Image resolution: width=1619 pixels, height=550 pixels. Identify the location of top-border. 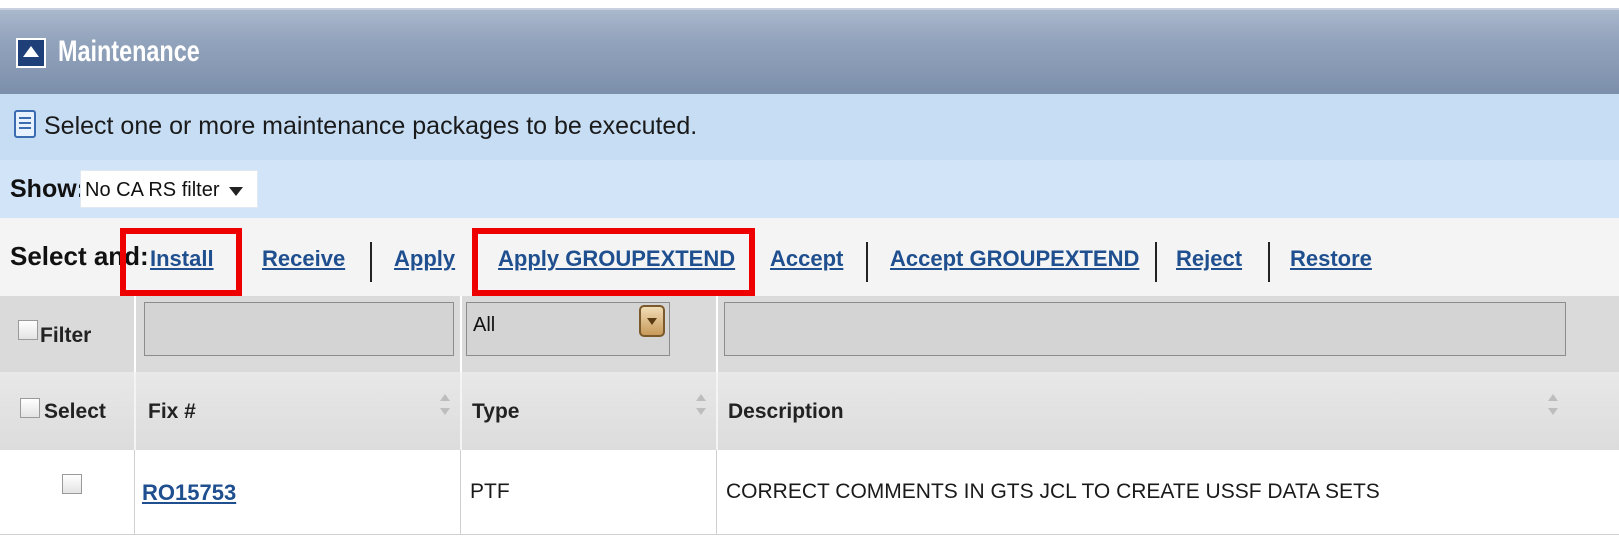
(809, 4).